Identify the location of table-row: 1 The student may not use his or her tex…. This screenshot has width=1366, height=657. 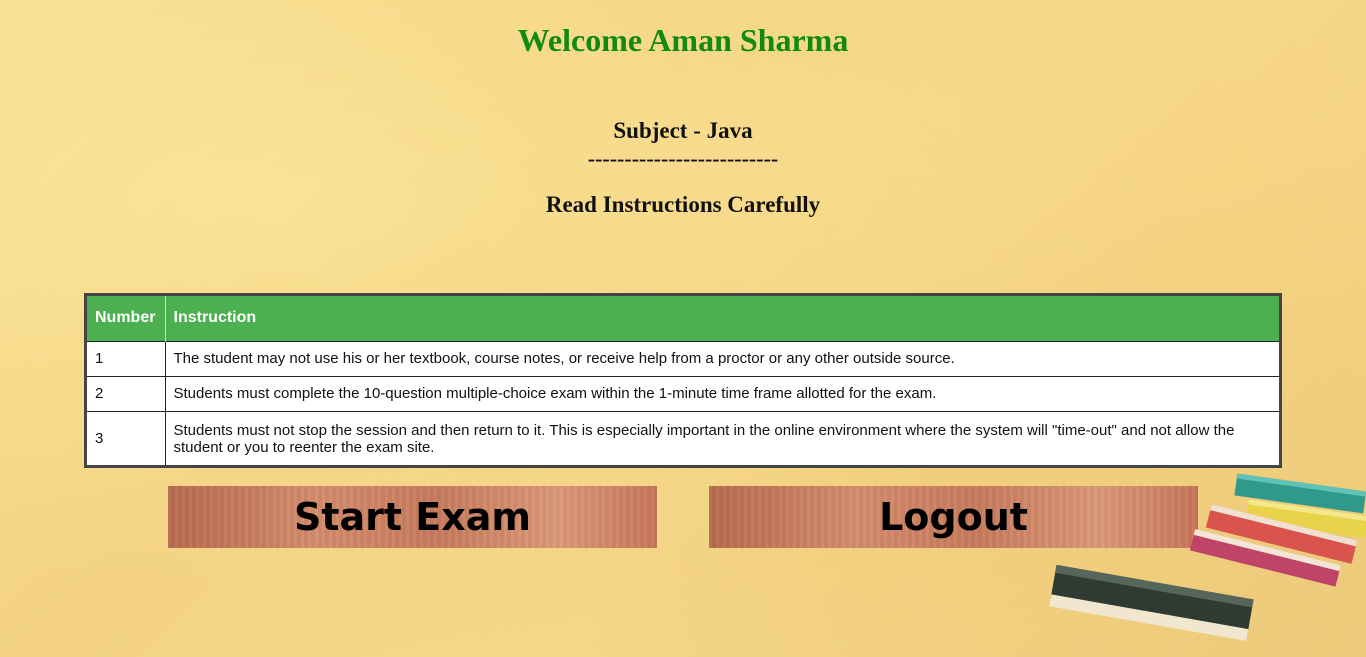
(683, 358).